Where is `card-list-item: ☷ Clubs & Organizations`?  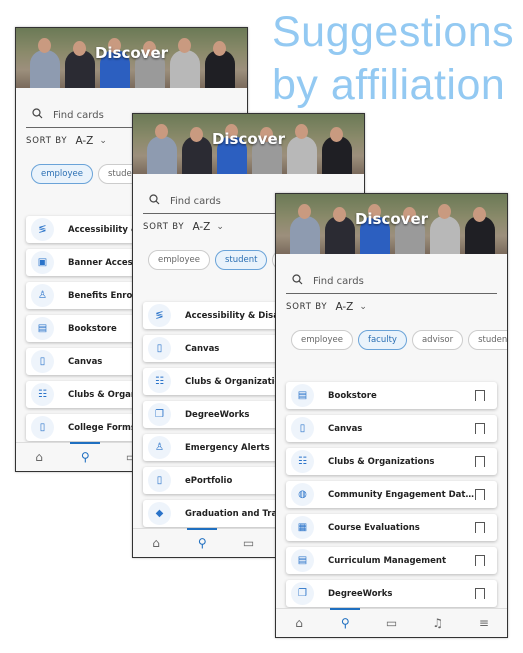 card-list-item: ☷ Clubs & Organizations is located at coordinates (391, 461).